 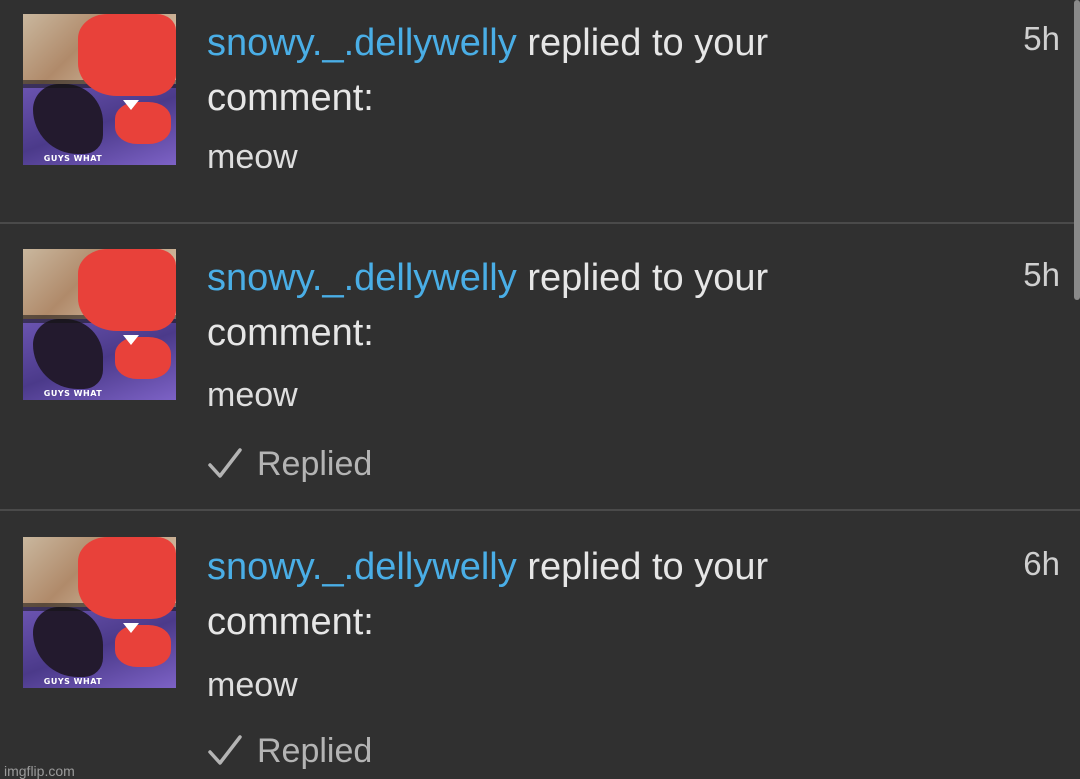 I want to click on watermark: imgflip.com, so click(x=39, y=771).